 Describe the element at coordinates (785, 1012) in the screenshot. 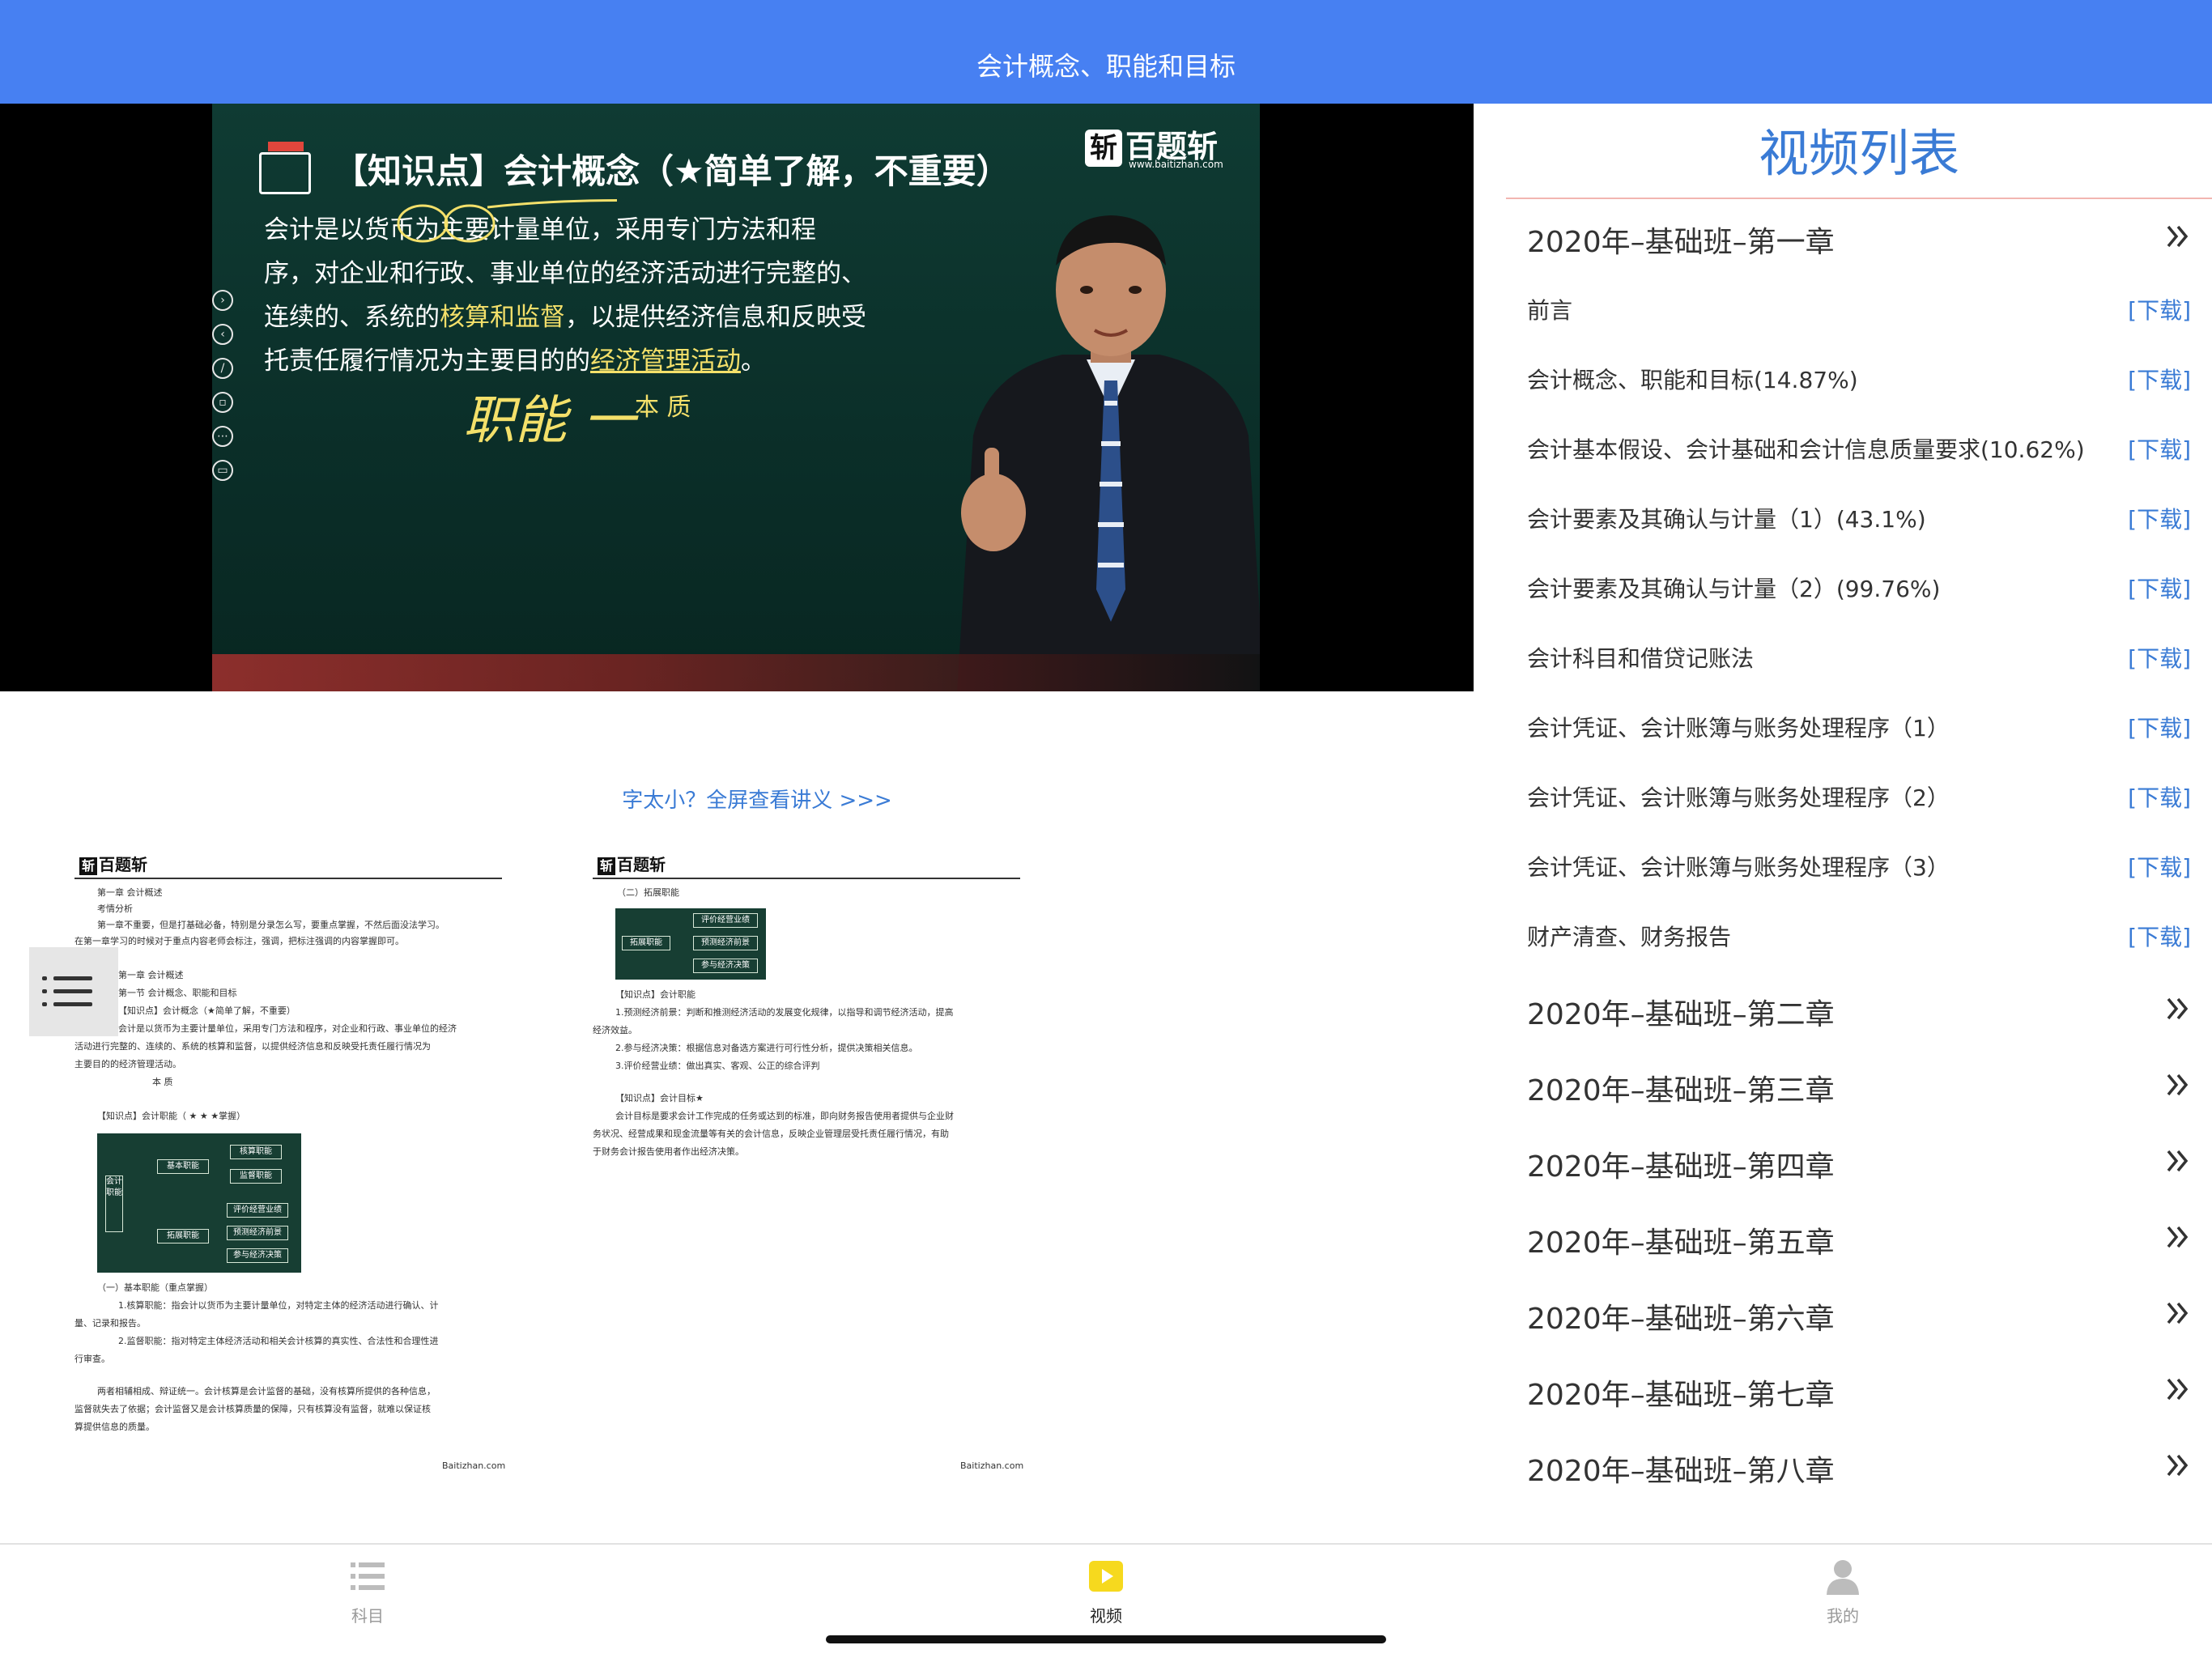

I see `handout-line: 1.预测经济前景：判断和推测经济活动的发展变化规律，以指导和调节经济活动，提高` at that location.